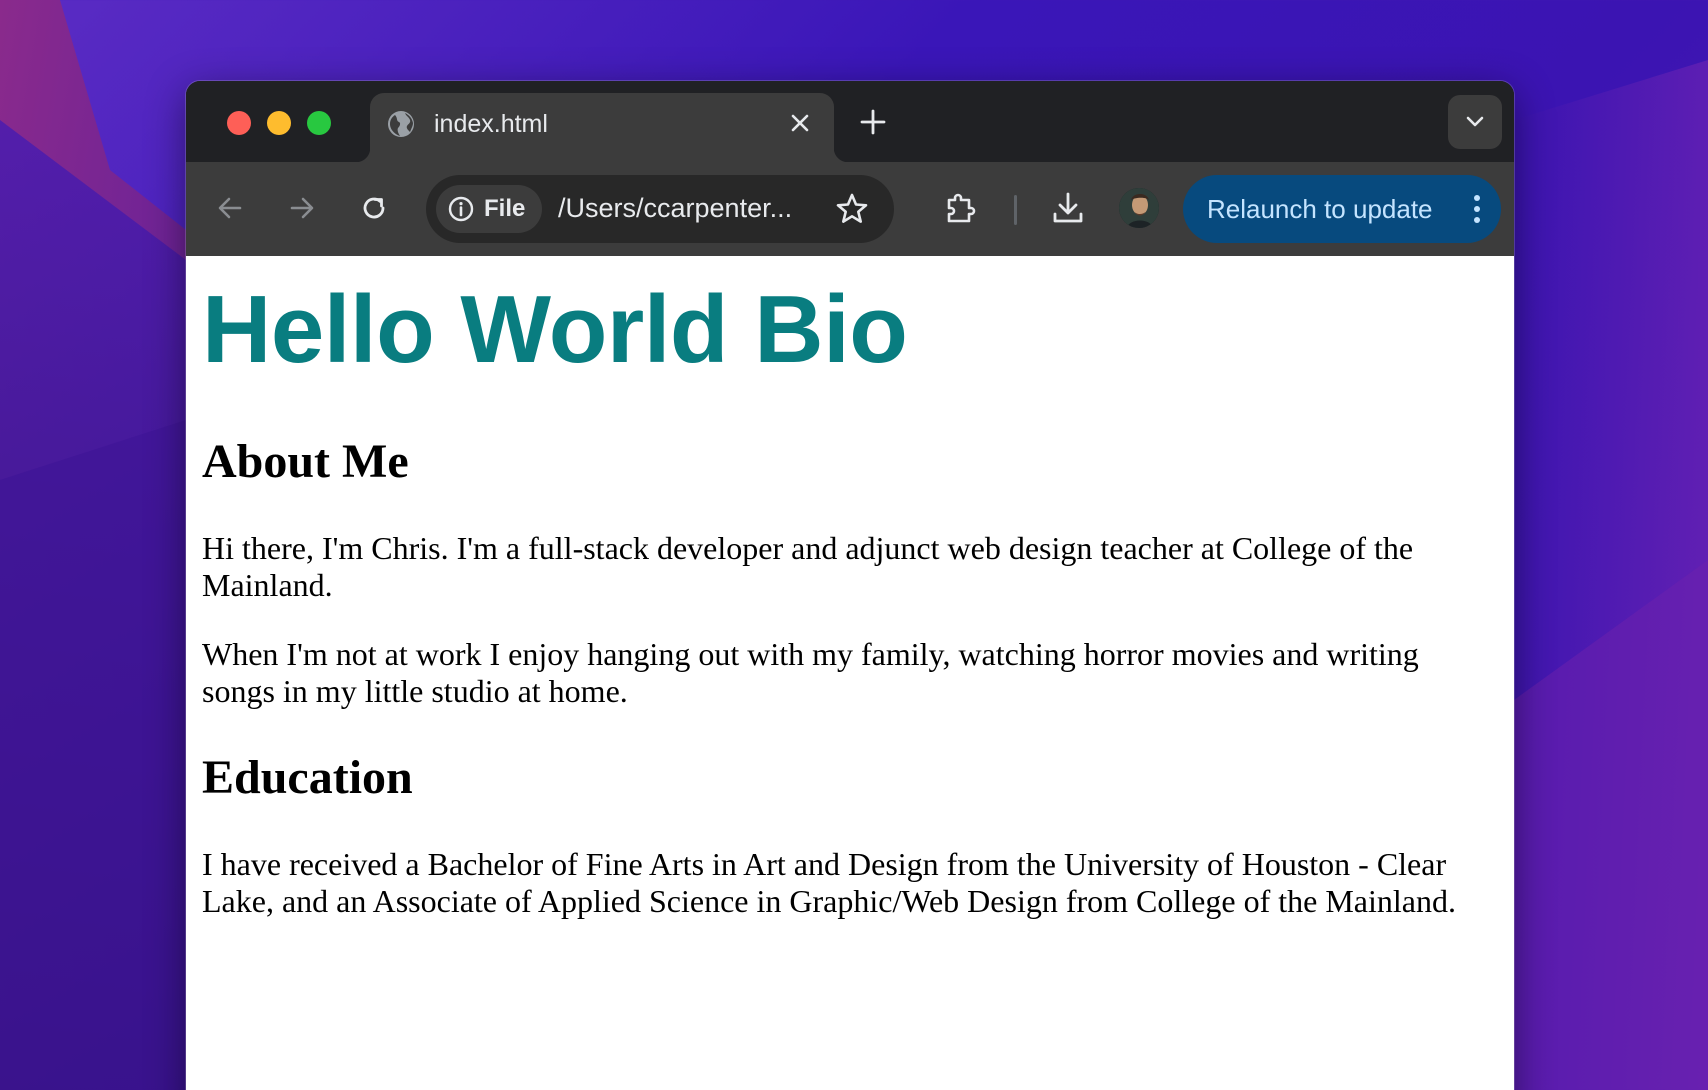  I want to click on arrow-right-icon, so click(302, 208).